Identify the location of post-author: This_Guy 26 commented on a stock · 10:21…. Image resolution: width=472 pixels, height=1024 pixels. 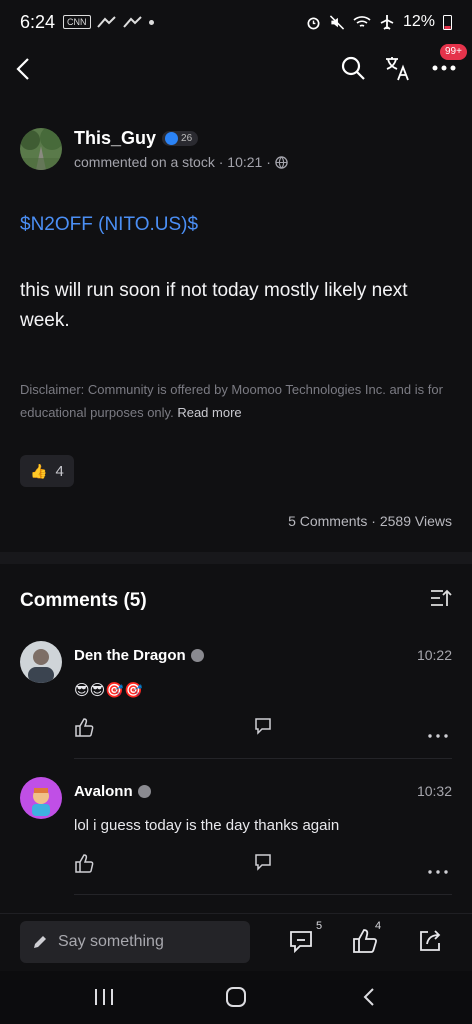
(154, 149).